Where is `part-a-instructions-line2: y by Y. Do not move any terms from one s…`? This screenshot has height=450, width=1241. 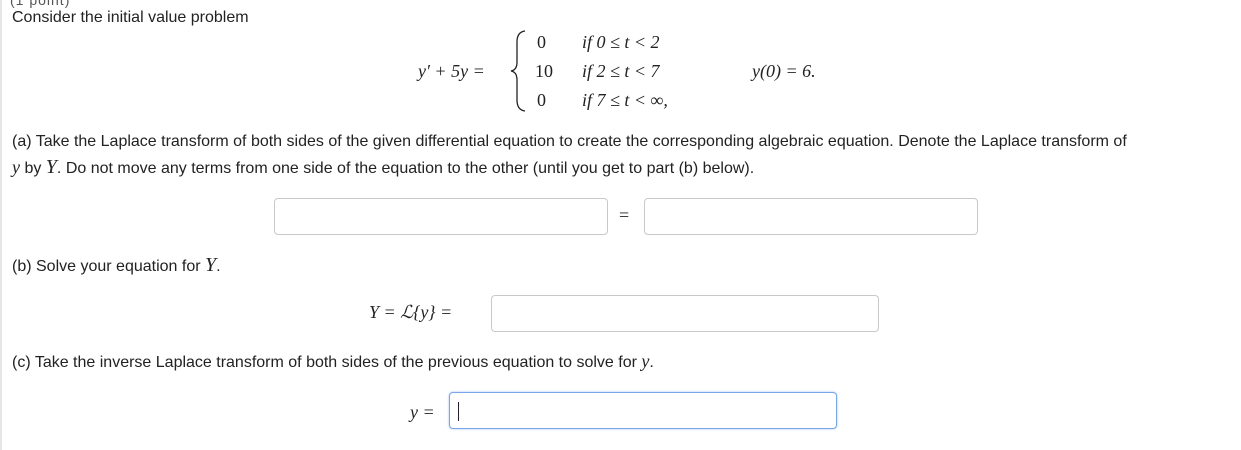 part-a-instructions-line2: y by Y. Do not move any terms from one s… is located at coordinates (383, 168).